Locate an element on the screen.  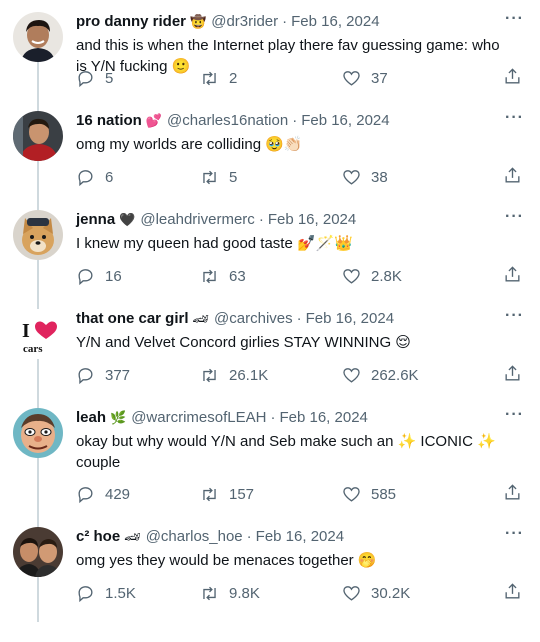
retweet-button: 9.8K is located at coordinates (254, 593).